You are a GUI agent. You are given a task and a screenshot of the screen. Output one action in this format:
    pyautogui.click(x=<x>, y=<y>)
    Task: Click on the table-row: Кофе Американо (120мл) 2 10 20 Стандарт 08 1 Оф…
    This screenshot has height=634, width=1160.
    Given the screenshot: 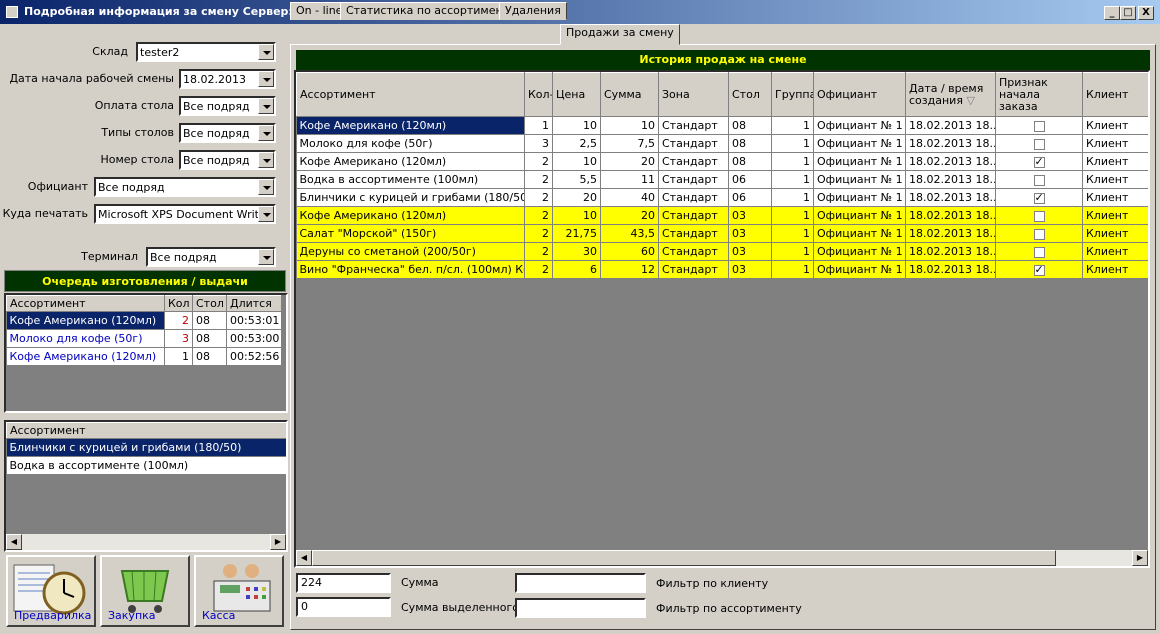 What is the action you would take?
    pyautogui.click(x=722, y=161)
    